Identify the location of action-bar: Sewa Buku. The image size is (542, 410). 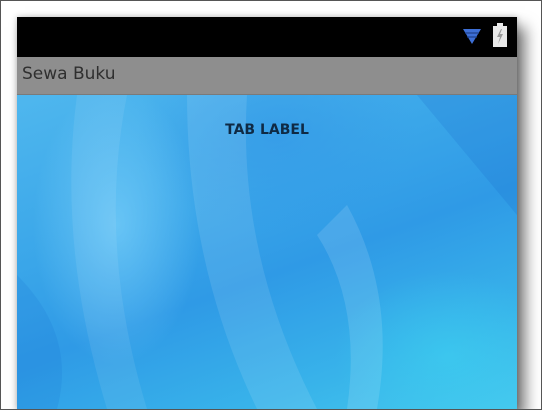
(267, 76).